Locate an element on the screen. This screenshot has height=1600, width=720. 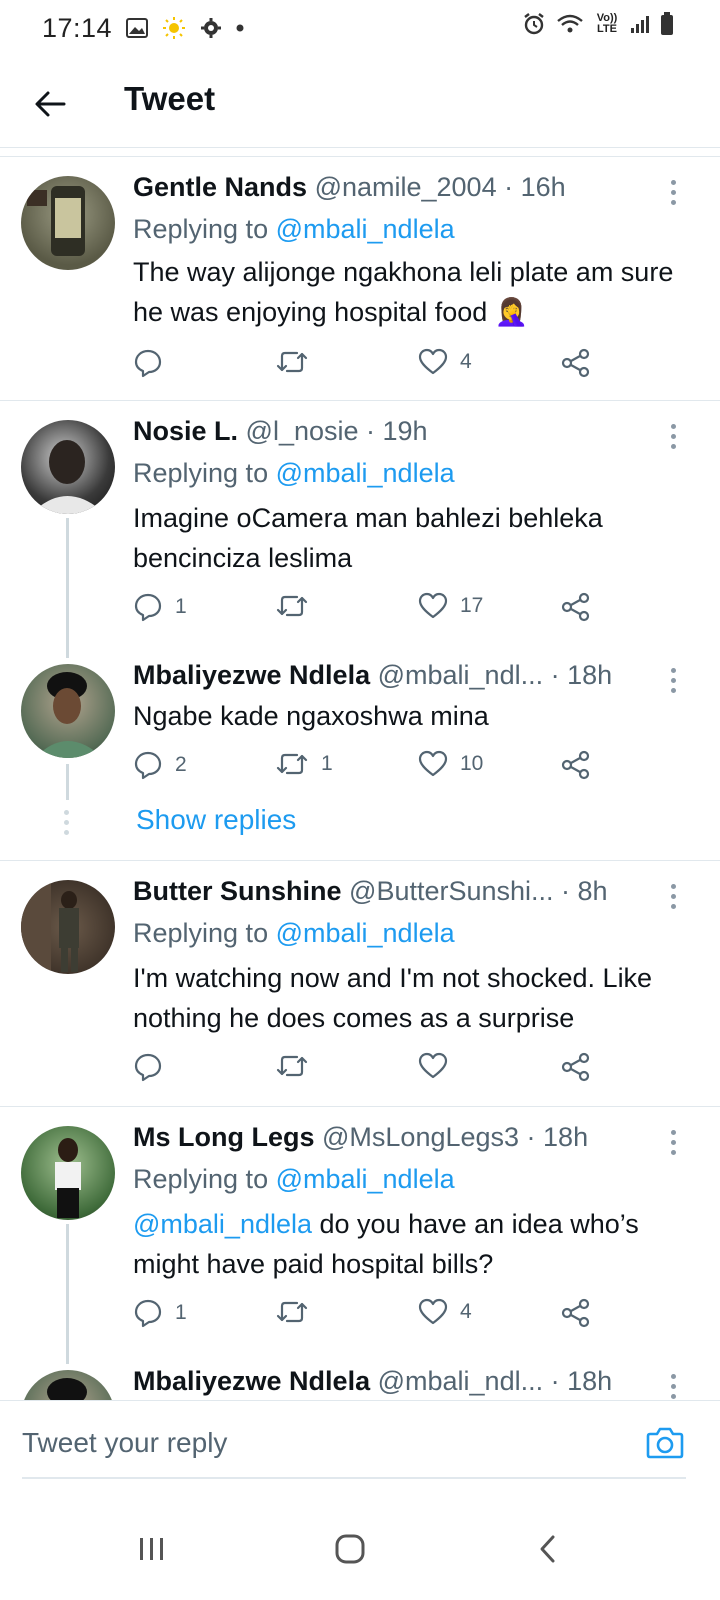
like-button is located at coordinates (439, 1066).